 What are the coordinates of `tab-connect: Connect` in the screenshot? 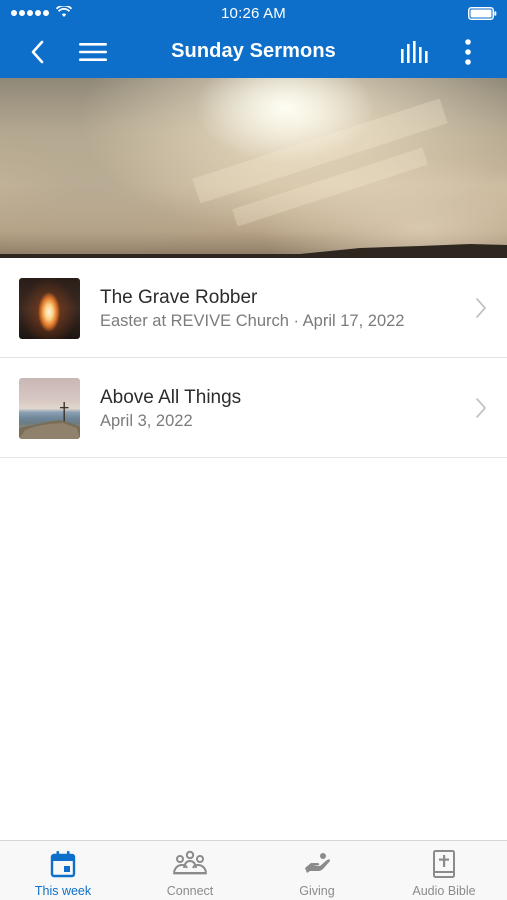 It's located at (190, 870).